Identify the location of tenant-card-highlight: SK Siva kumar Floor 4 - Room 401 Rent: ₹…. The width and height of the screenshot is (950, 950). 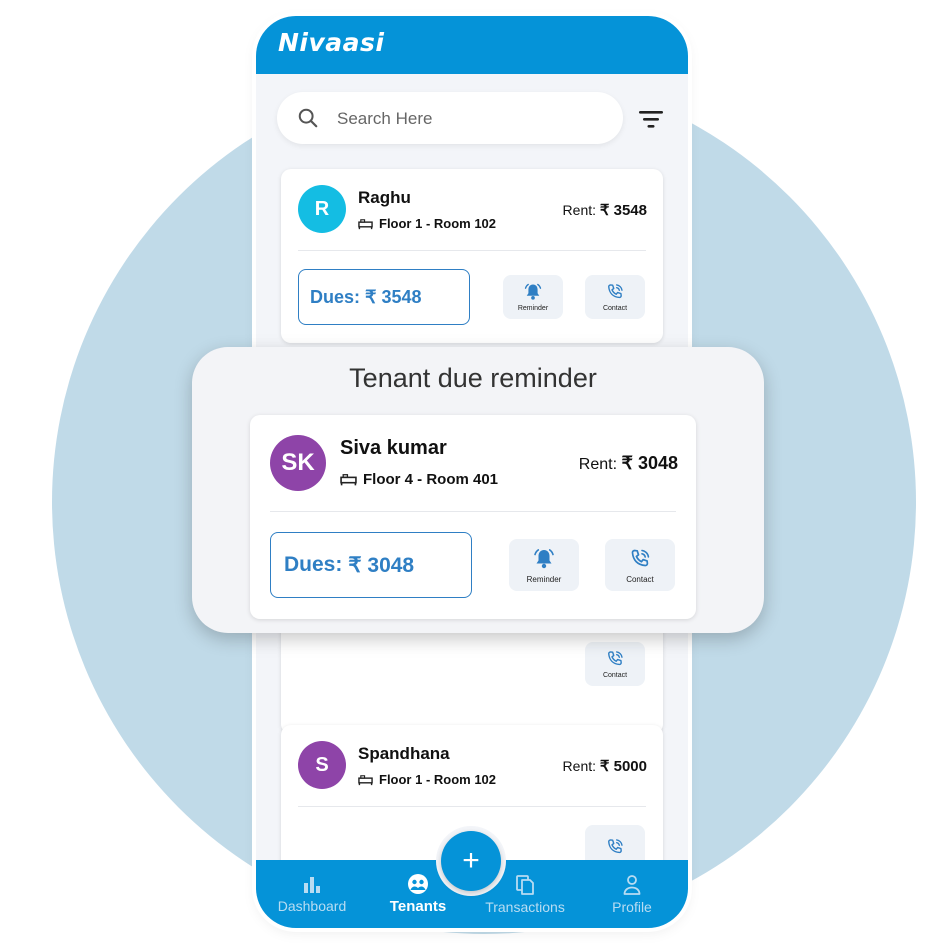
(473, 517).